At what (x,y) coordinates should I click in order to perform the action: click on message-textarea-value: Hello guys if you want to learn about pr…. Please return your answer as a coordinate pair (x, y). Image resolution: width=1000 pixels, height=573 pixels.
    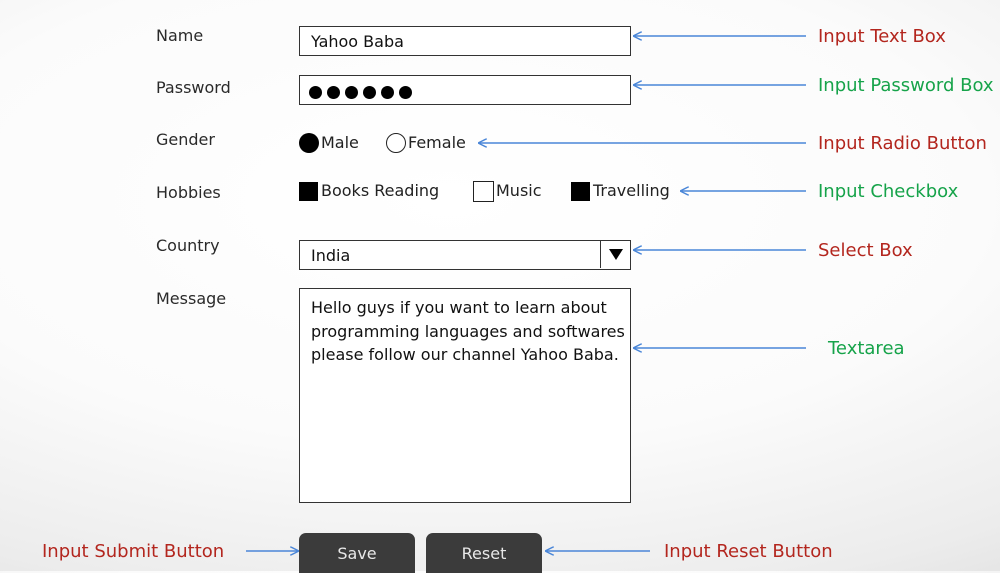
    Looking at the image, I should click on (468, 331).